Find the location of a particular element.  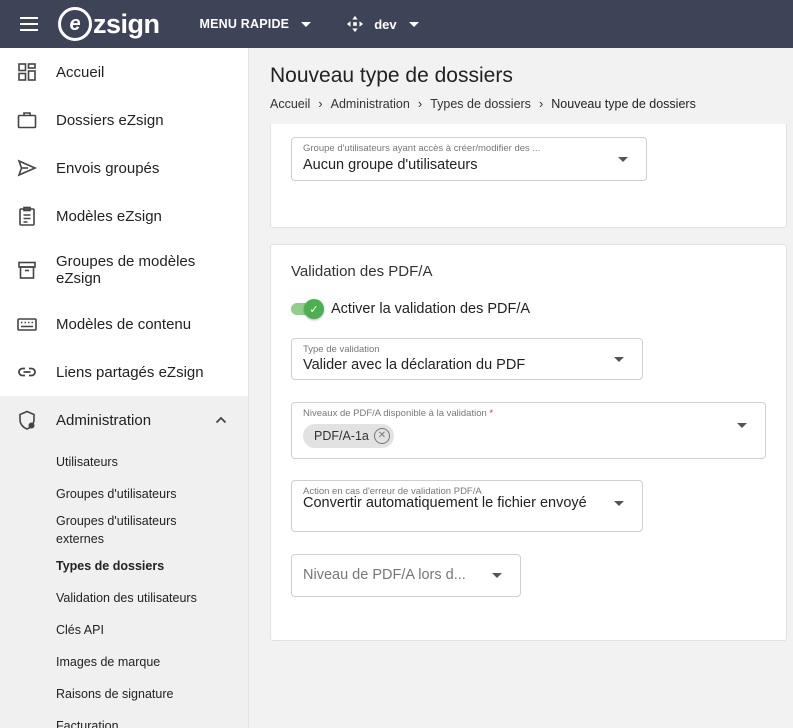

quick-menu-button: MENU RAPIDE is located at coordinates (256, 24).